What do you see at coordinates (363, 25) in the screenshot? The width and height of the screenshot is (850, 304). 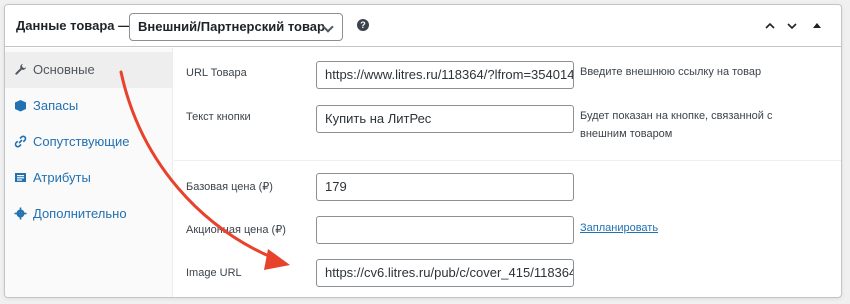 I see `help-icon: ?` at bounding box center [363, 25].